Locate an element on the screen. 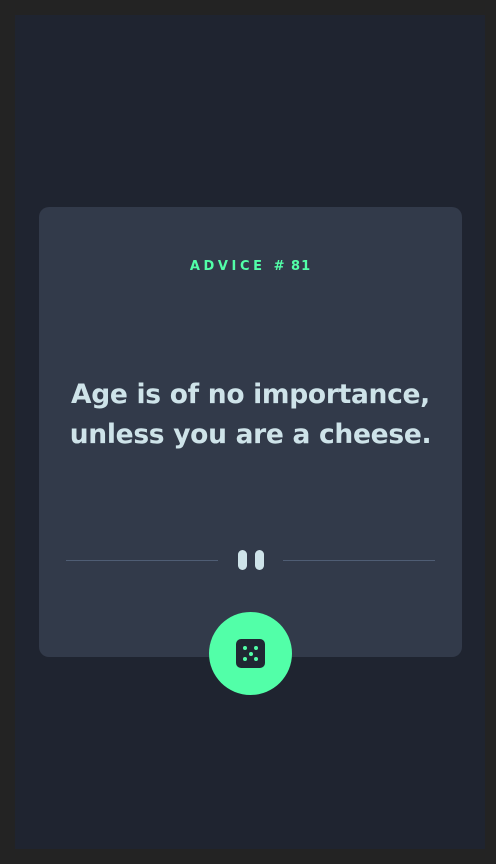 The image size is (496, 864). advice-label: ADVICE is located at coordinates (227, 266).